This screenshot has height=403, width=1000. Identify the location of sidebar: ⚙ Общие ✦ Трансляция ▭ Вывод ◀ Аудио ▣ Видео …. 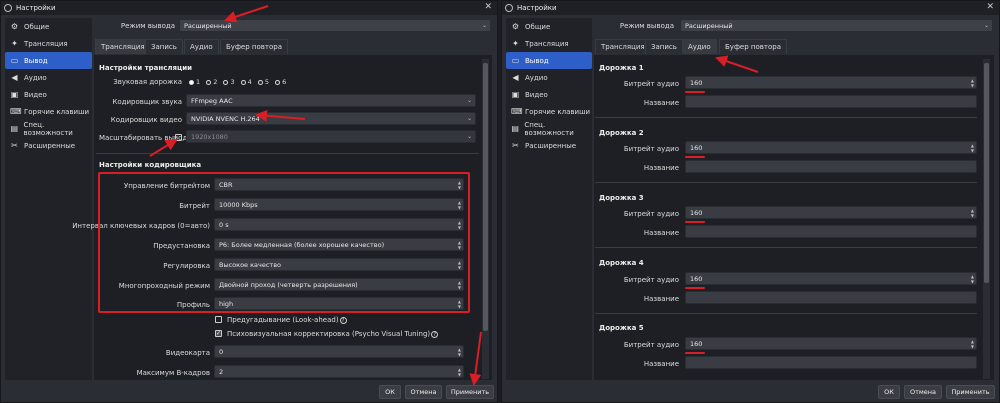
(48, 199).